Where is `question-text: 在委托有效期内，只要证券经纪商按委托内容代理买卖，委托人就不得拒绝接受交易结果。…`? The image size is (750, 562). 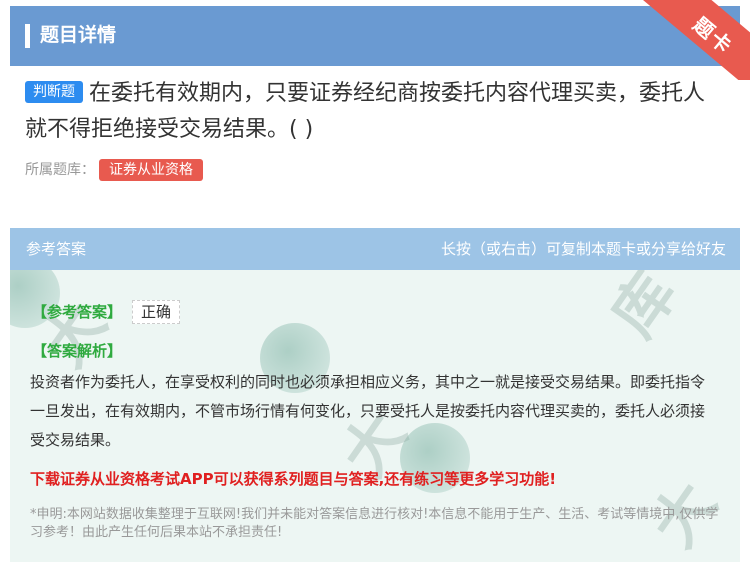
question-text: 在委托有效期内，只要证券经纪商按委托内容代理买卖，委托人就不得拒绝接受交易结果。… is located at coordinates (365, 111).